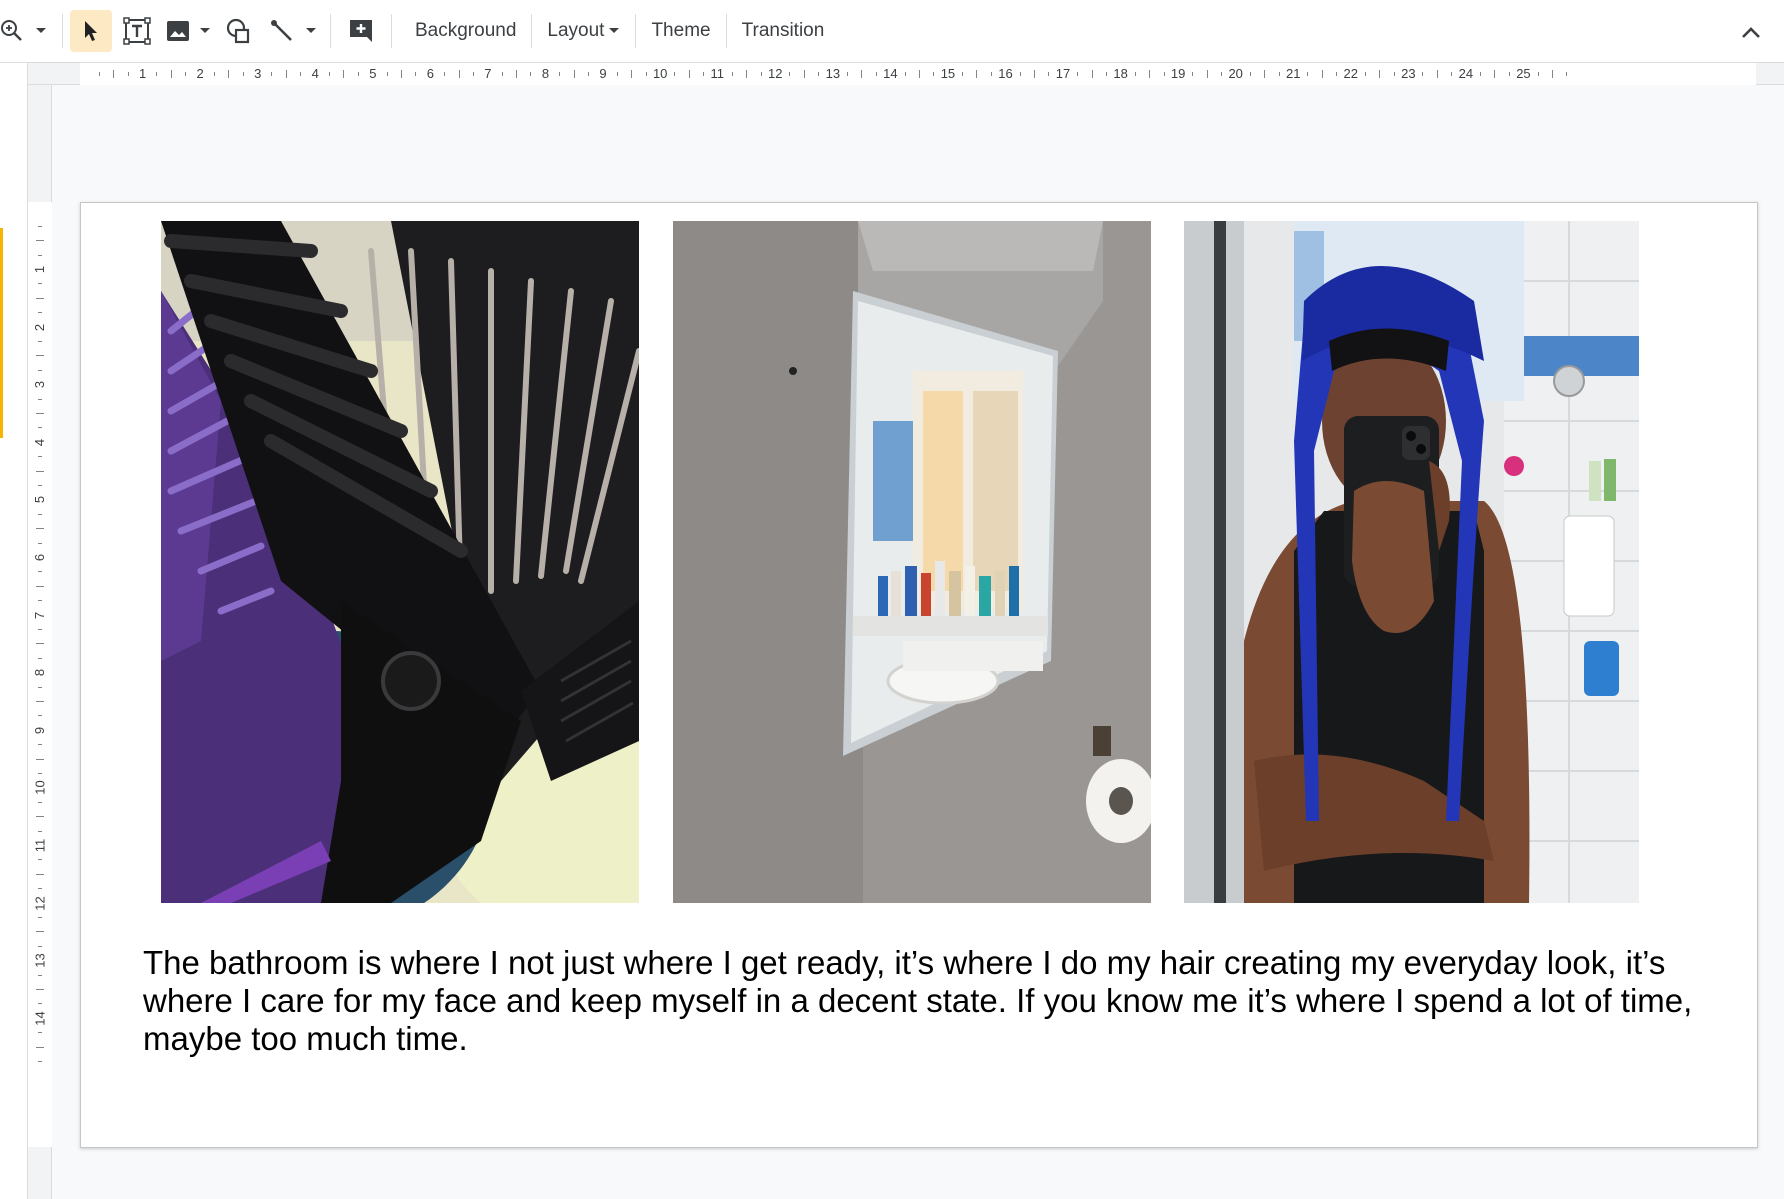 The width and height of the screenshot is (1784, 1199). I want to click on ruler-number: 16, so click(1005, 73).